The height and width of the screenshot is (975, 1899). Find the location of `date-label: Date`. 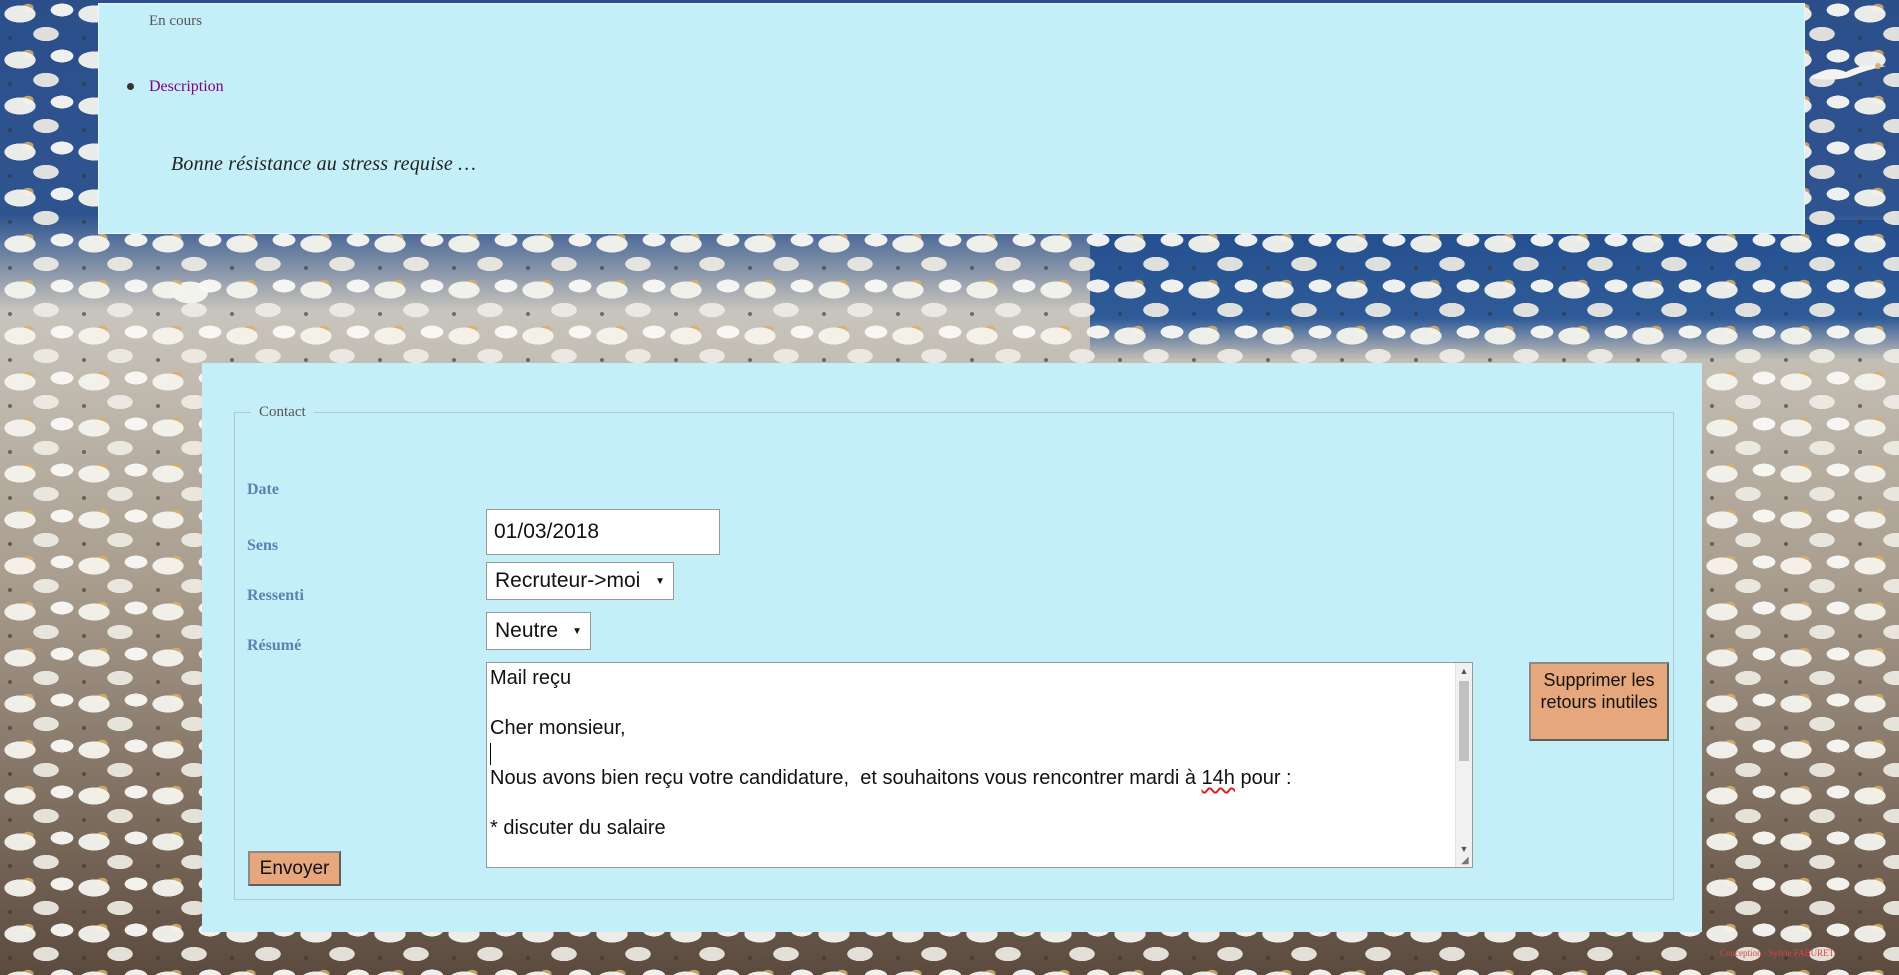

date-label: Date is located at coordinates (263, 489).